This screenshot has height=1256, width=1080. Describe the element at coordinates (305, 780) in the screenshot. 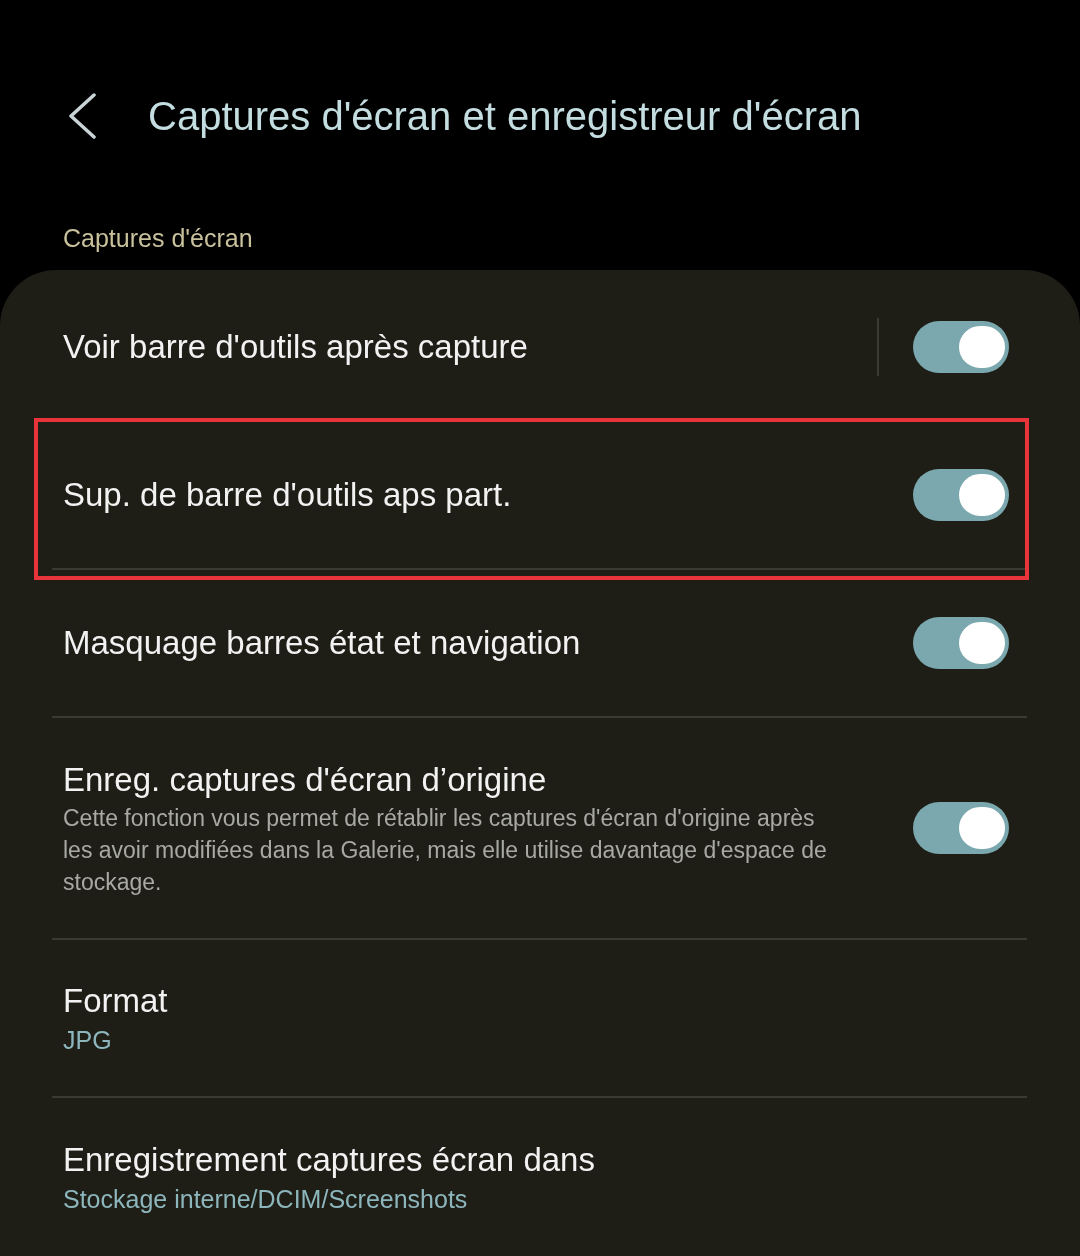

I see `setting-title: Enreg. captures d'écran d’origine` at that location.